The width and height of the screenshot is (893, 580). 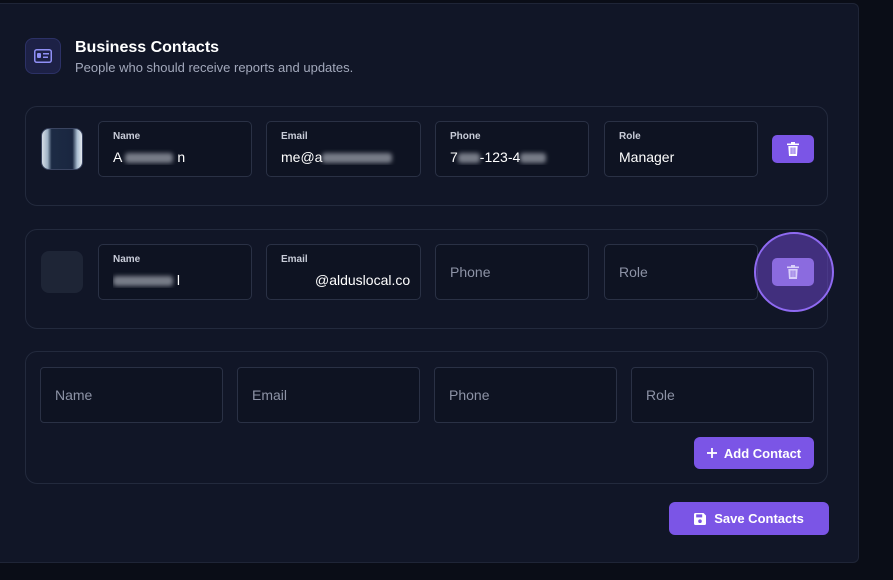 I want to click on floppy-disk-icon, so click(x=700, y=518).